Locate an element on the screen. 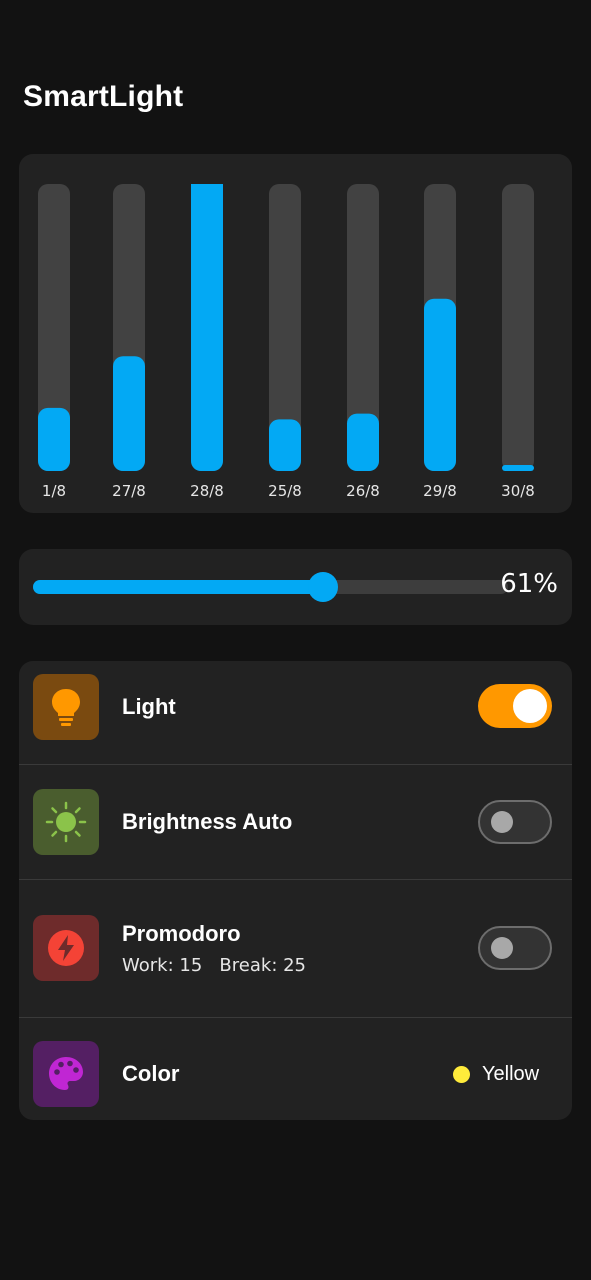 This screenshot has height=1280, width=591. brightness-auto-row: Brightness Auto is located at coordinates (295, 822).